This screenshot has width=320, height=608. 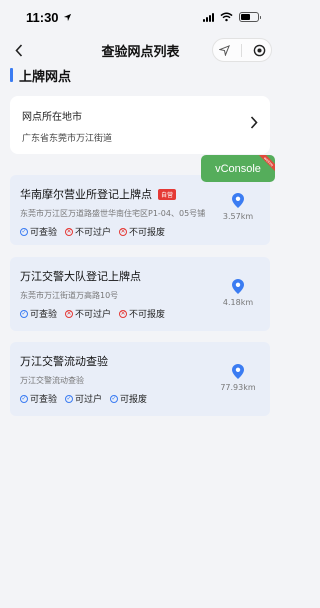 I want to click on mini-program-capsule, so click(x=242, y=50).